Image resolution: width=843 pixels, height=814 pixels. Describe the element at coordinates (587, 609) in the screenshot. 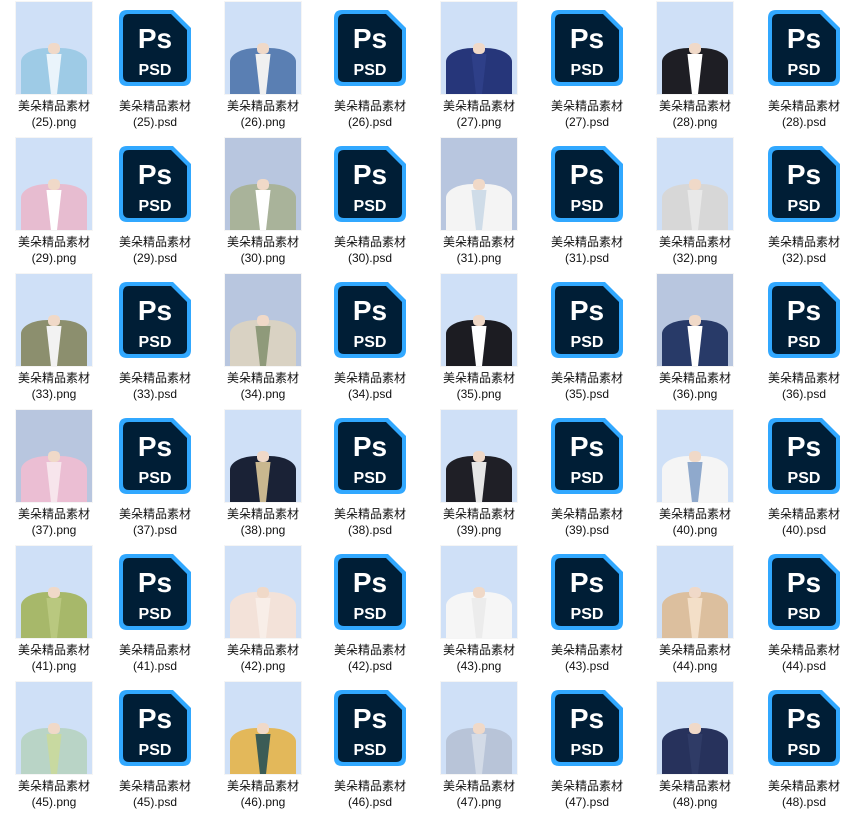

I see `file-item-psd: Ps PSD 美朵精品素材 (43).psd` at that location.